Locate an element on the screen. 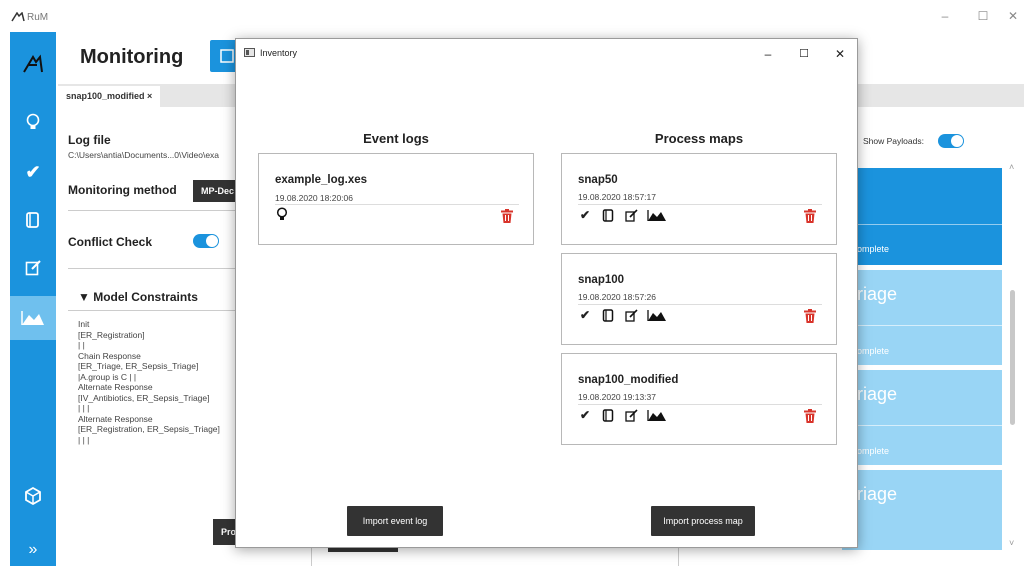  process-map-name: snap100_modified is located at coordinates (628, 380).